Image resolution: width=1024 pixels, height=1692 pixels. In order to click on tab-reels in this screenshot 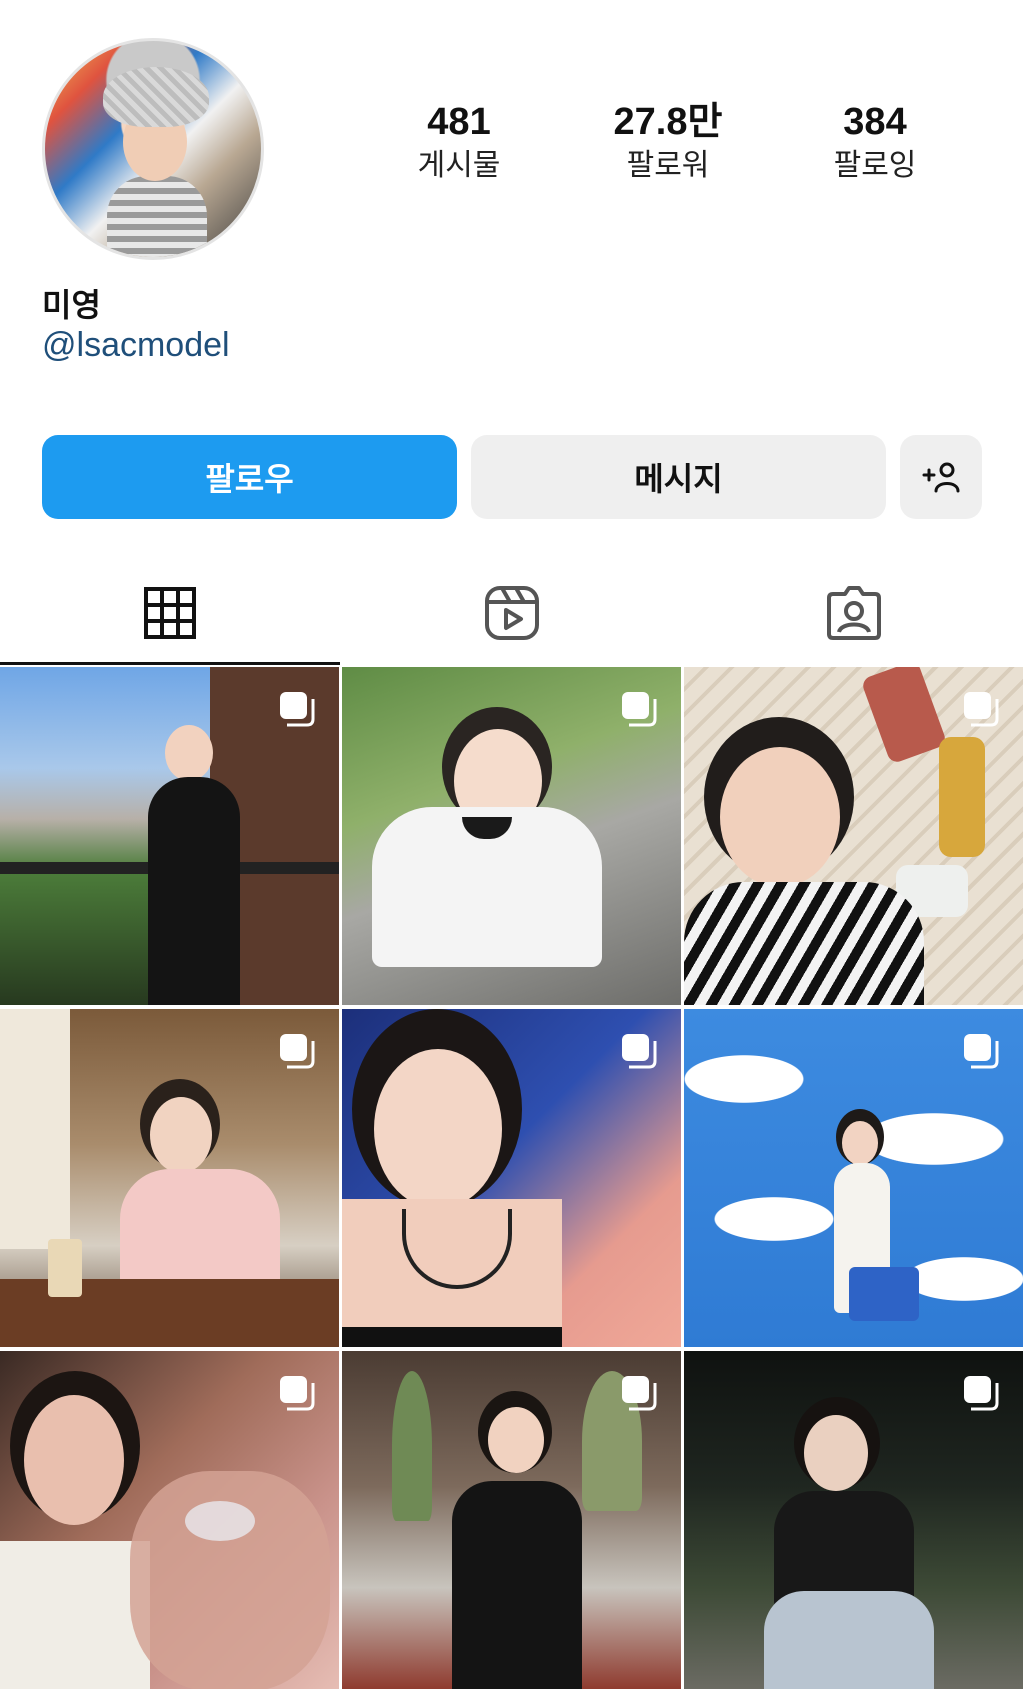, I will do `click(512, 612)`.